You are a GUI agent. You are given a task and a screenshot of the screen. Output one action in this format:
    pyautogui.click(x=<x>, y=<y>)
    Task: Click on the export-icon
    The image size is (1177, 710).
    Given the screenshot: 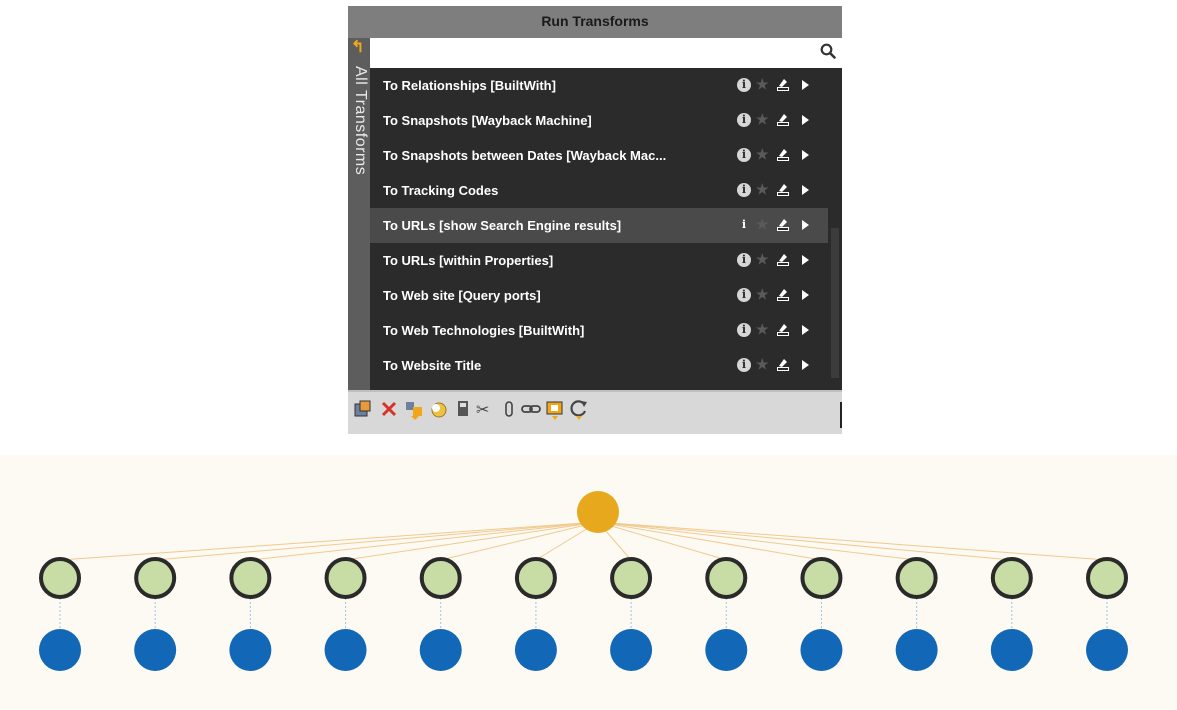 What is the action you would take?
    pyautogui.click(x=363, y=409)
    